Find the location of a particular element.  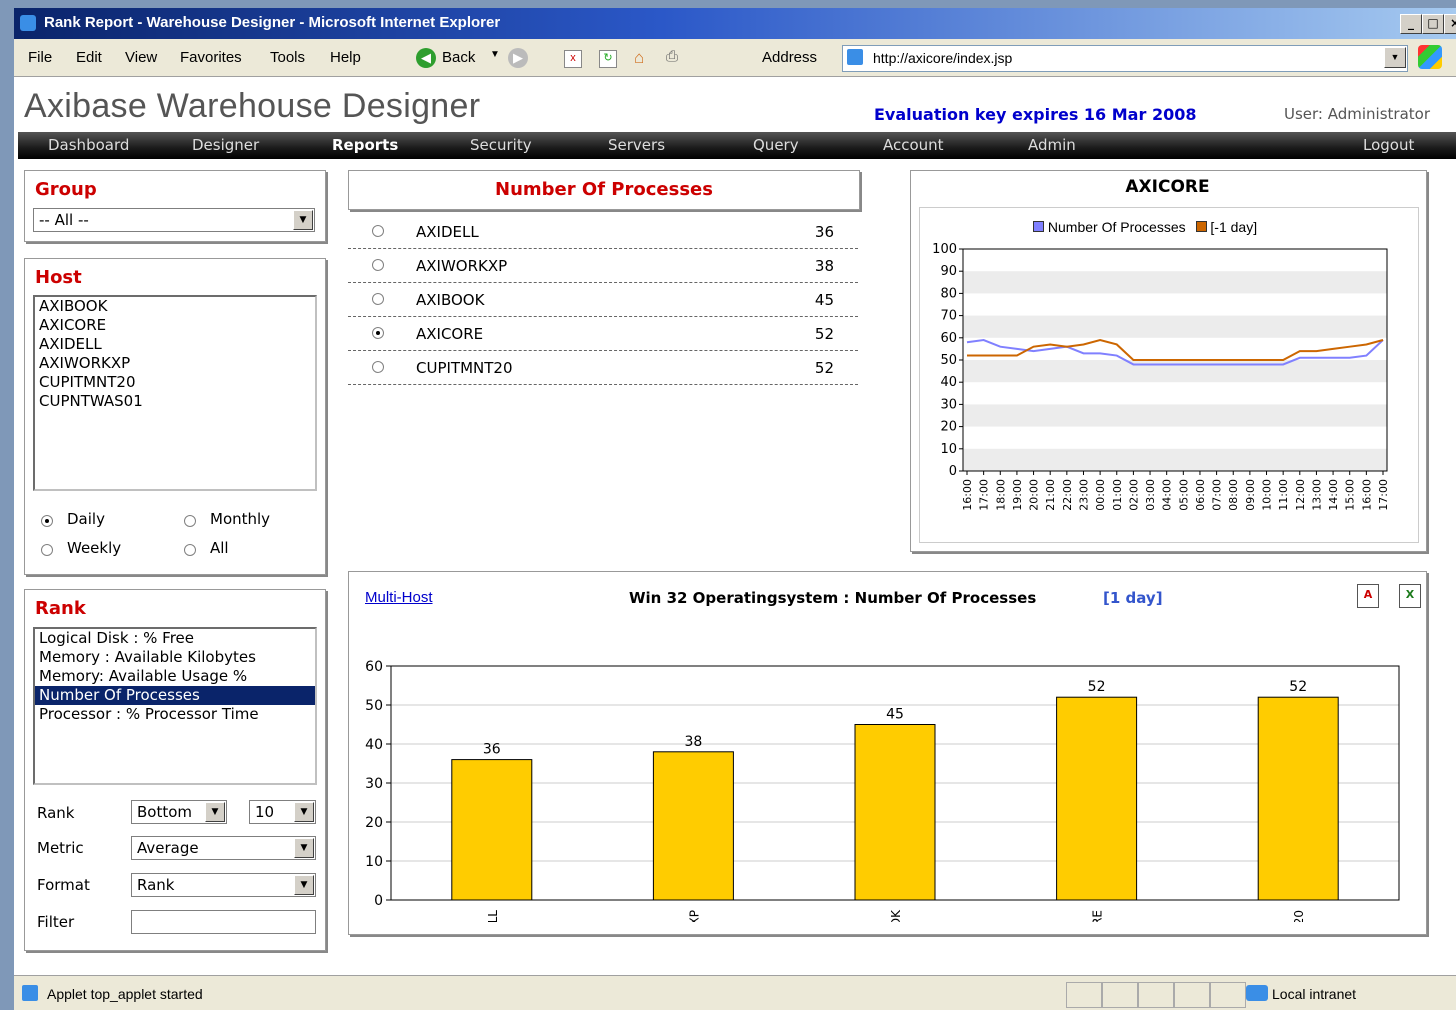

group-dropdown-arrow: ▼ is located at coordinates (303, 220).